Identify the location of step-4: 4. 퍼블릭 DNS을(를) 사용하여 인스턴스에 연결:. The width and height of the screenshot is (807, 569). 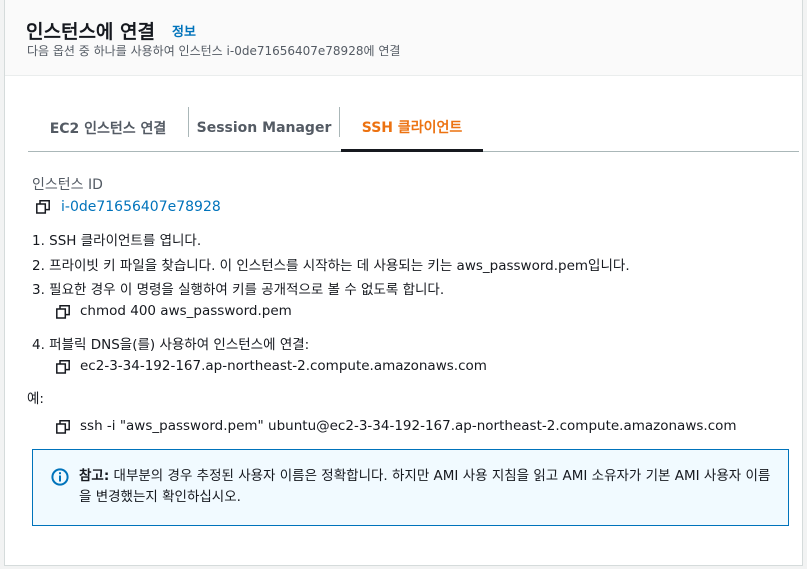
(171, 345).